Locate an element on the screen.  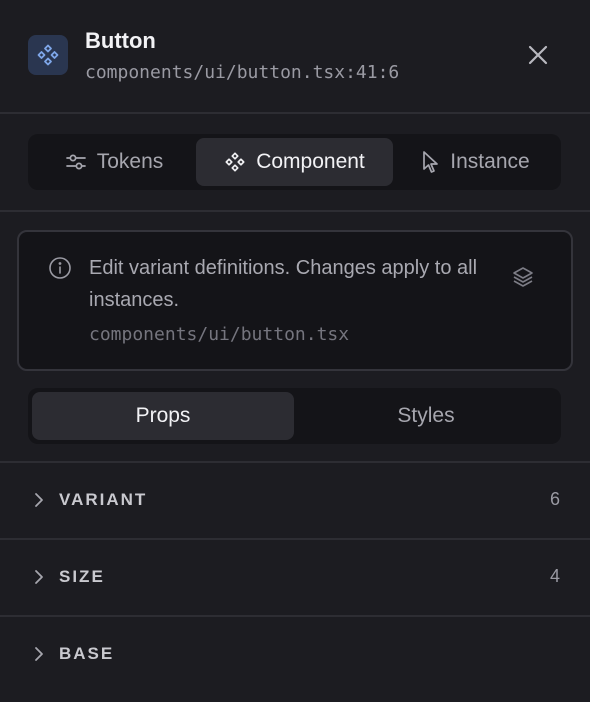
tab-component: Component is located at coordinates (294, 162).